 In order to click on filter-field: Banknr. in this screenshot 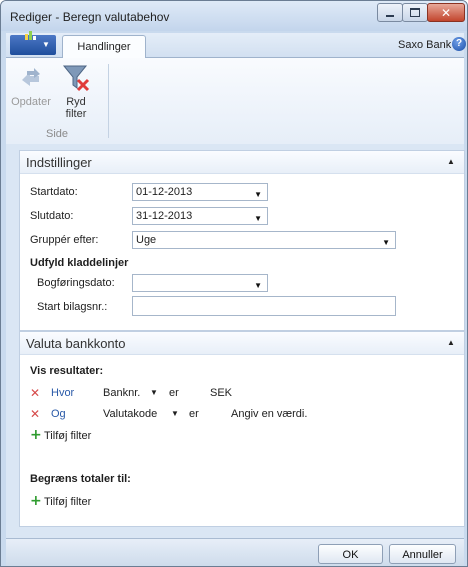, I will do `click(121, 393)`.